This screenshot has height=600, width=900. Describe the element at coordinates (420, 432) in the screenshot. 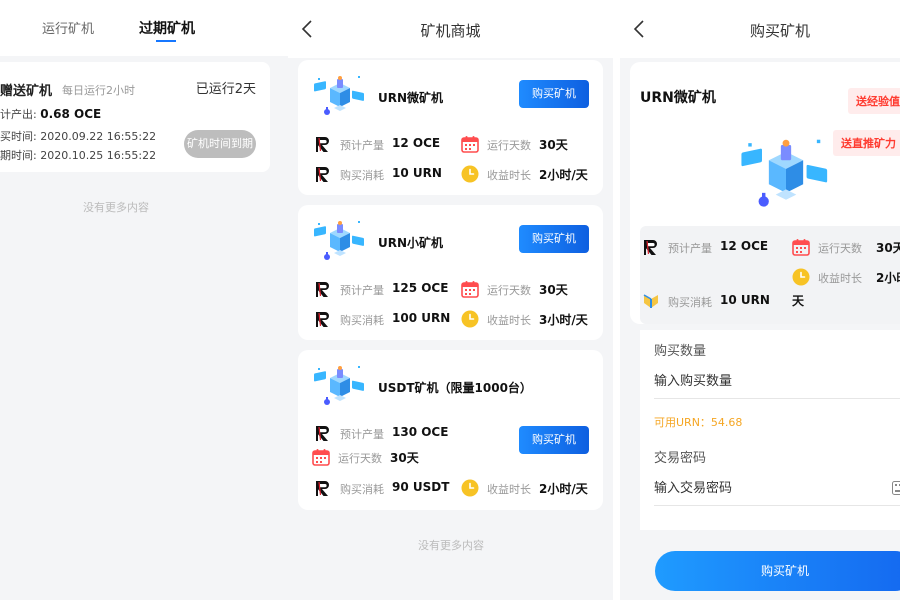

I see `output-value: 130 OCE` at that location.